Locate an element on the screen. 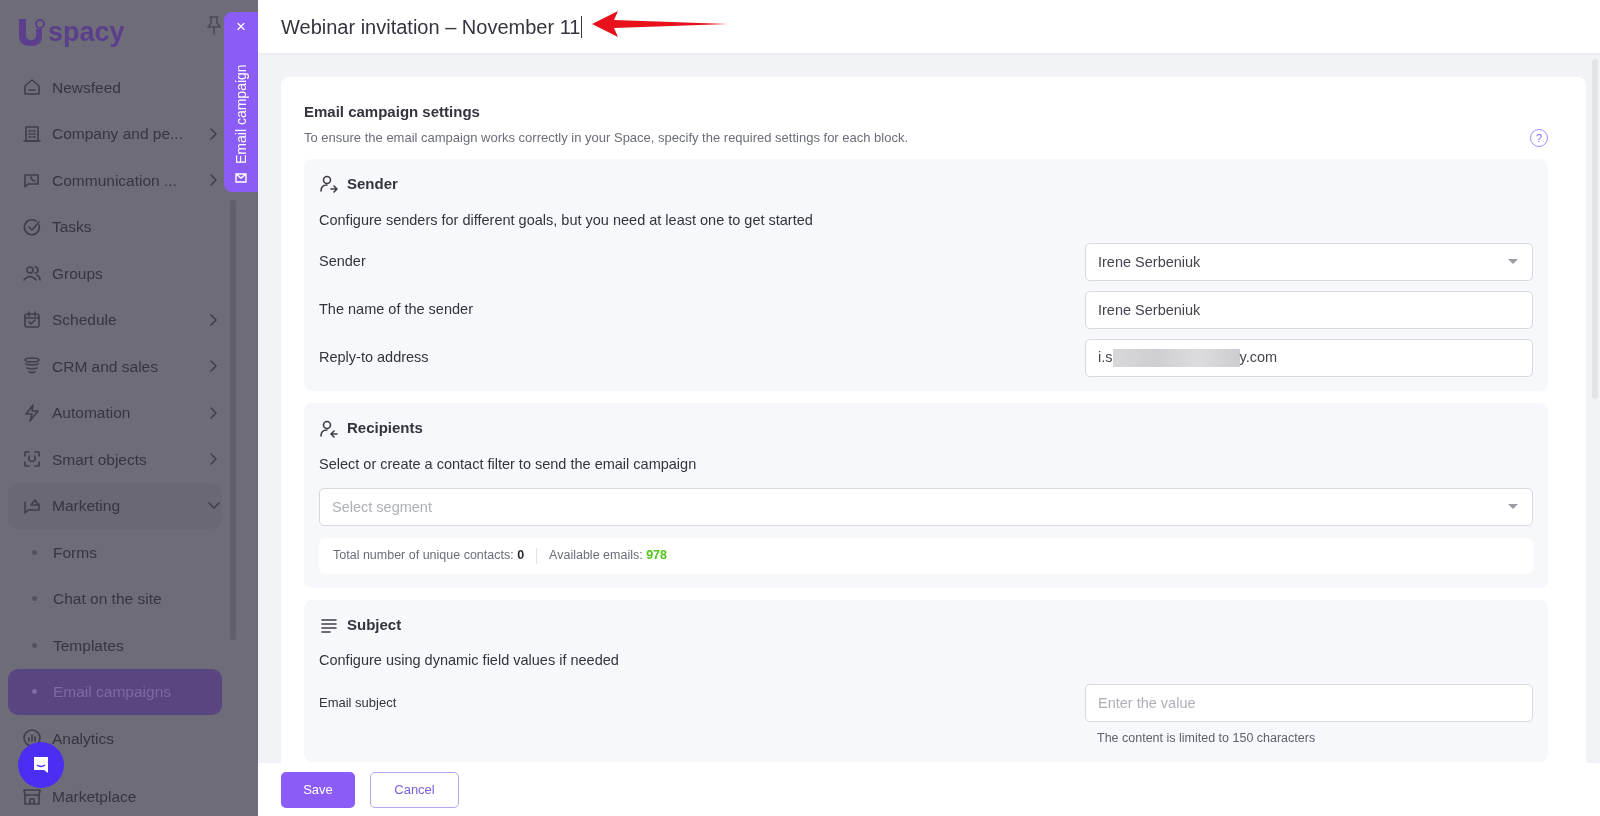 This screenshot has height=816, width=1600. home-icon is located at coordinates (32, 87).